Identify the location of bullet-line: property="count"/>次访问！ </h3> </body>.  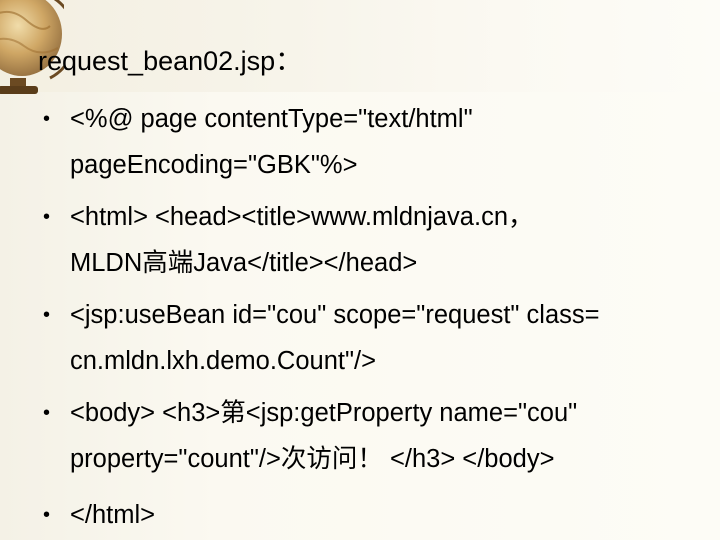
(312, 459).